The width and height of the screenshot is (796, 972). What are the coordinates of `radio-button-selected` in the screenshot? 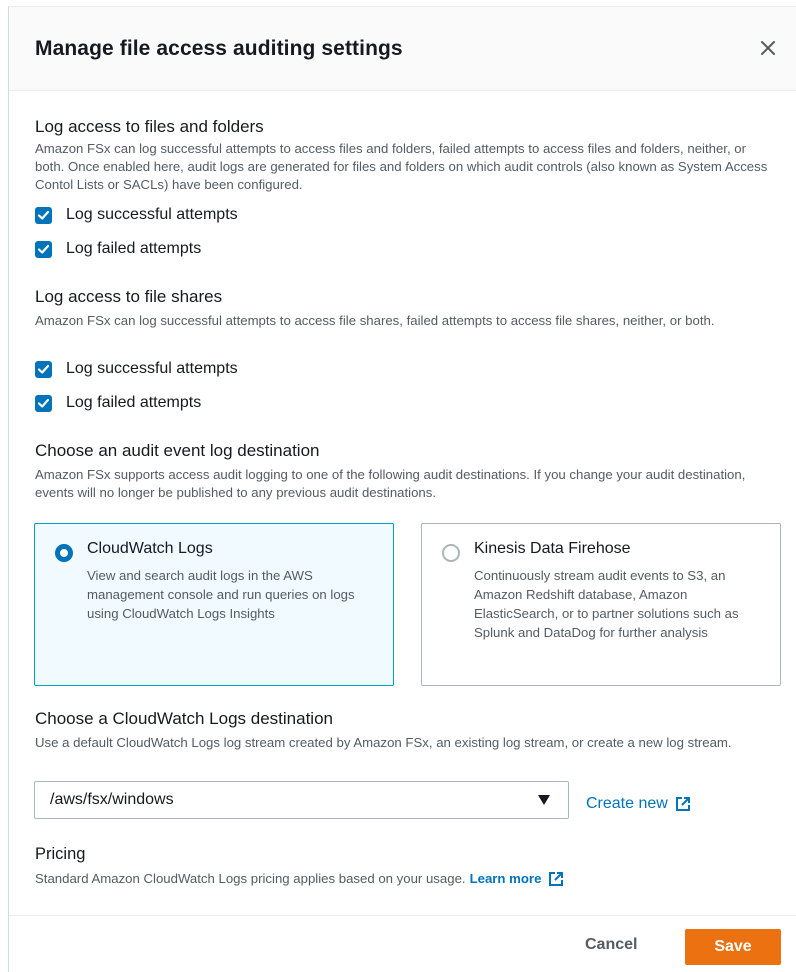 It's located at (64, 553).